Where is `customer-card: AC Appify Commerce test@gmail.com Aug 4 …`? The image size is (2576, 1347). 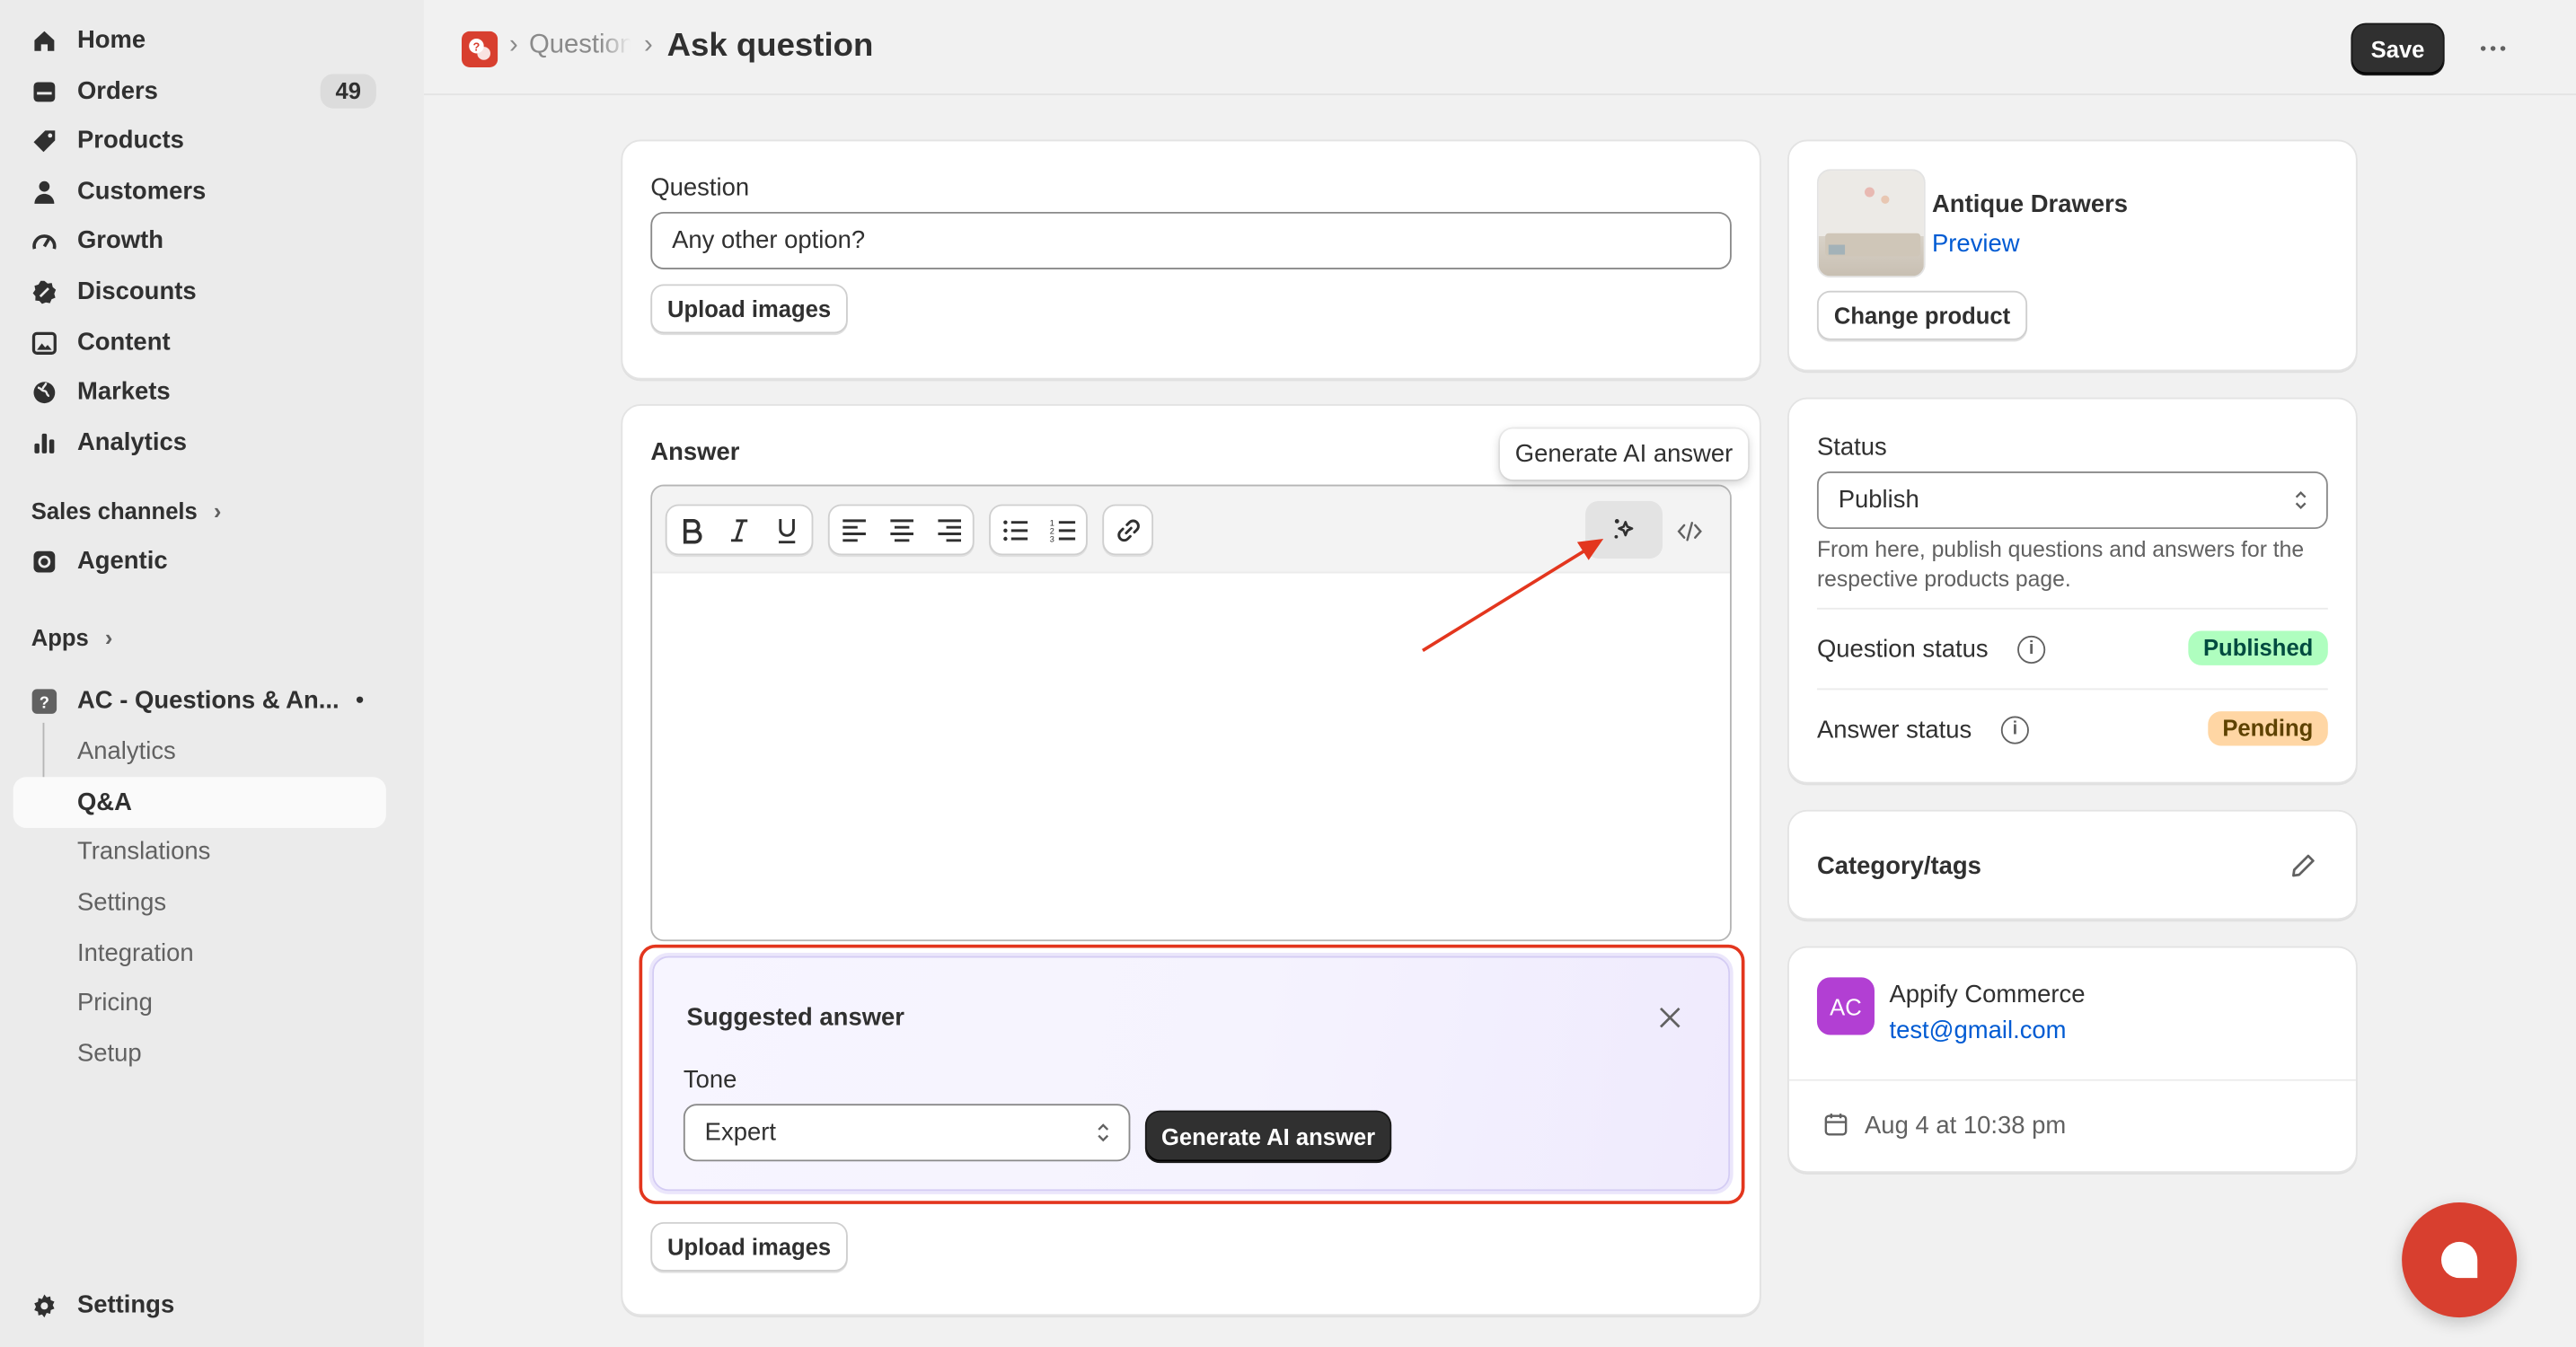 customer-card: AC Appify Commerce test@gmail.com Aug 4 … is located at coordinates (2072, 1060).